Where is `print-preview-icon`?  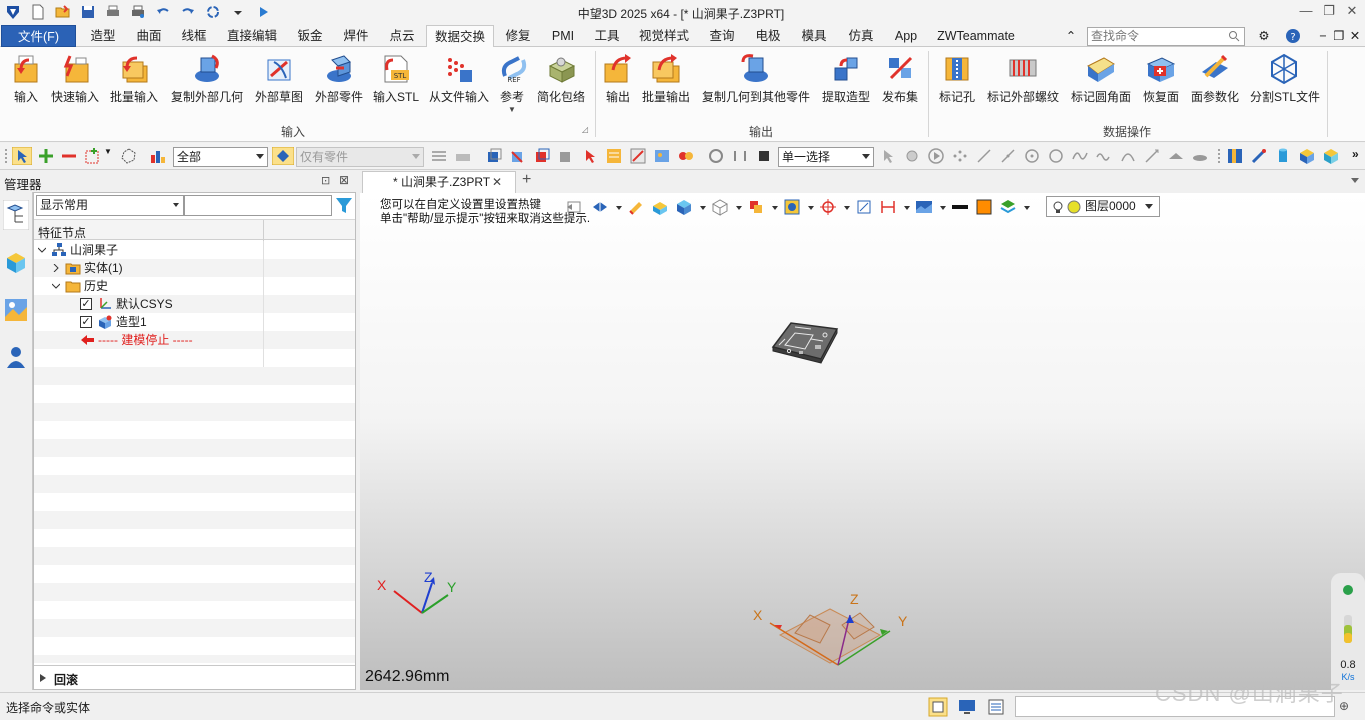
print-preview-icon is located at coordinates (138, 12).